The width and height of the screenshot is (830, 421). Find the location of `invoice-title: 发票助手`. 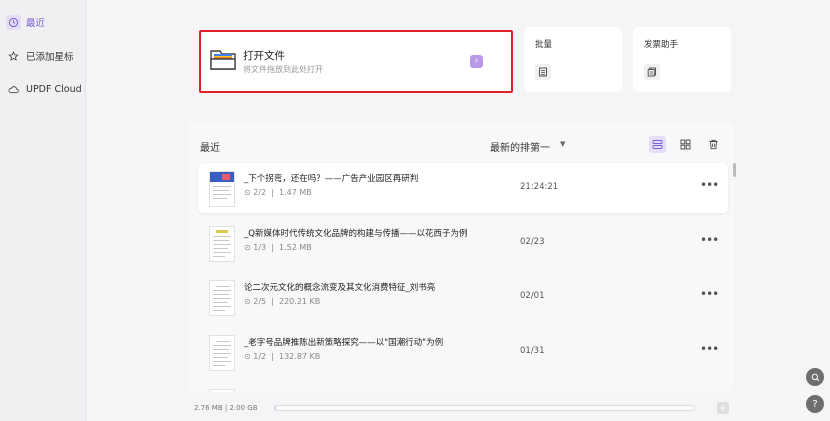

invoice-title: 发票助手 is located at coordinates (661, 45).